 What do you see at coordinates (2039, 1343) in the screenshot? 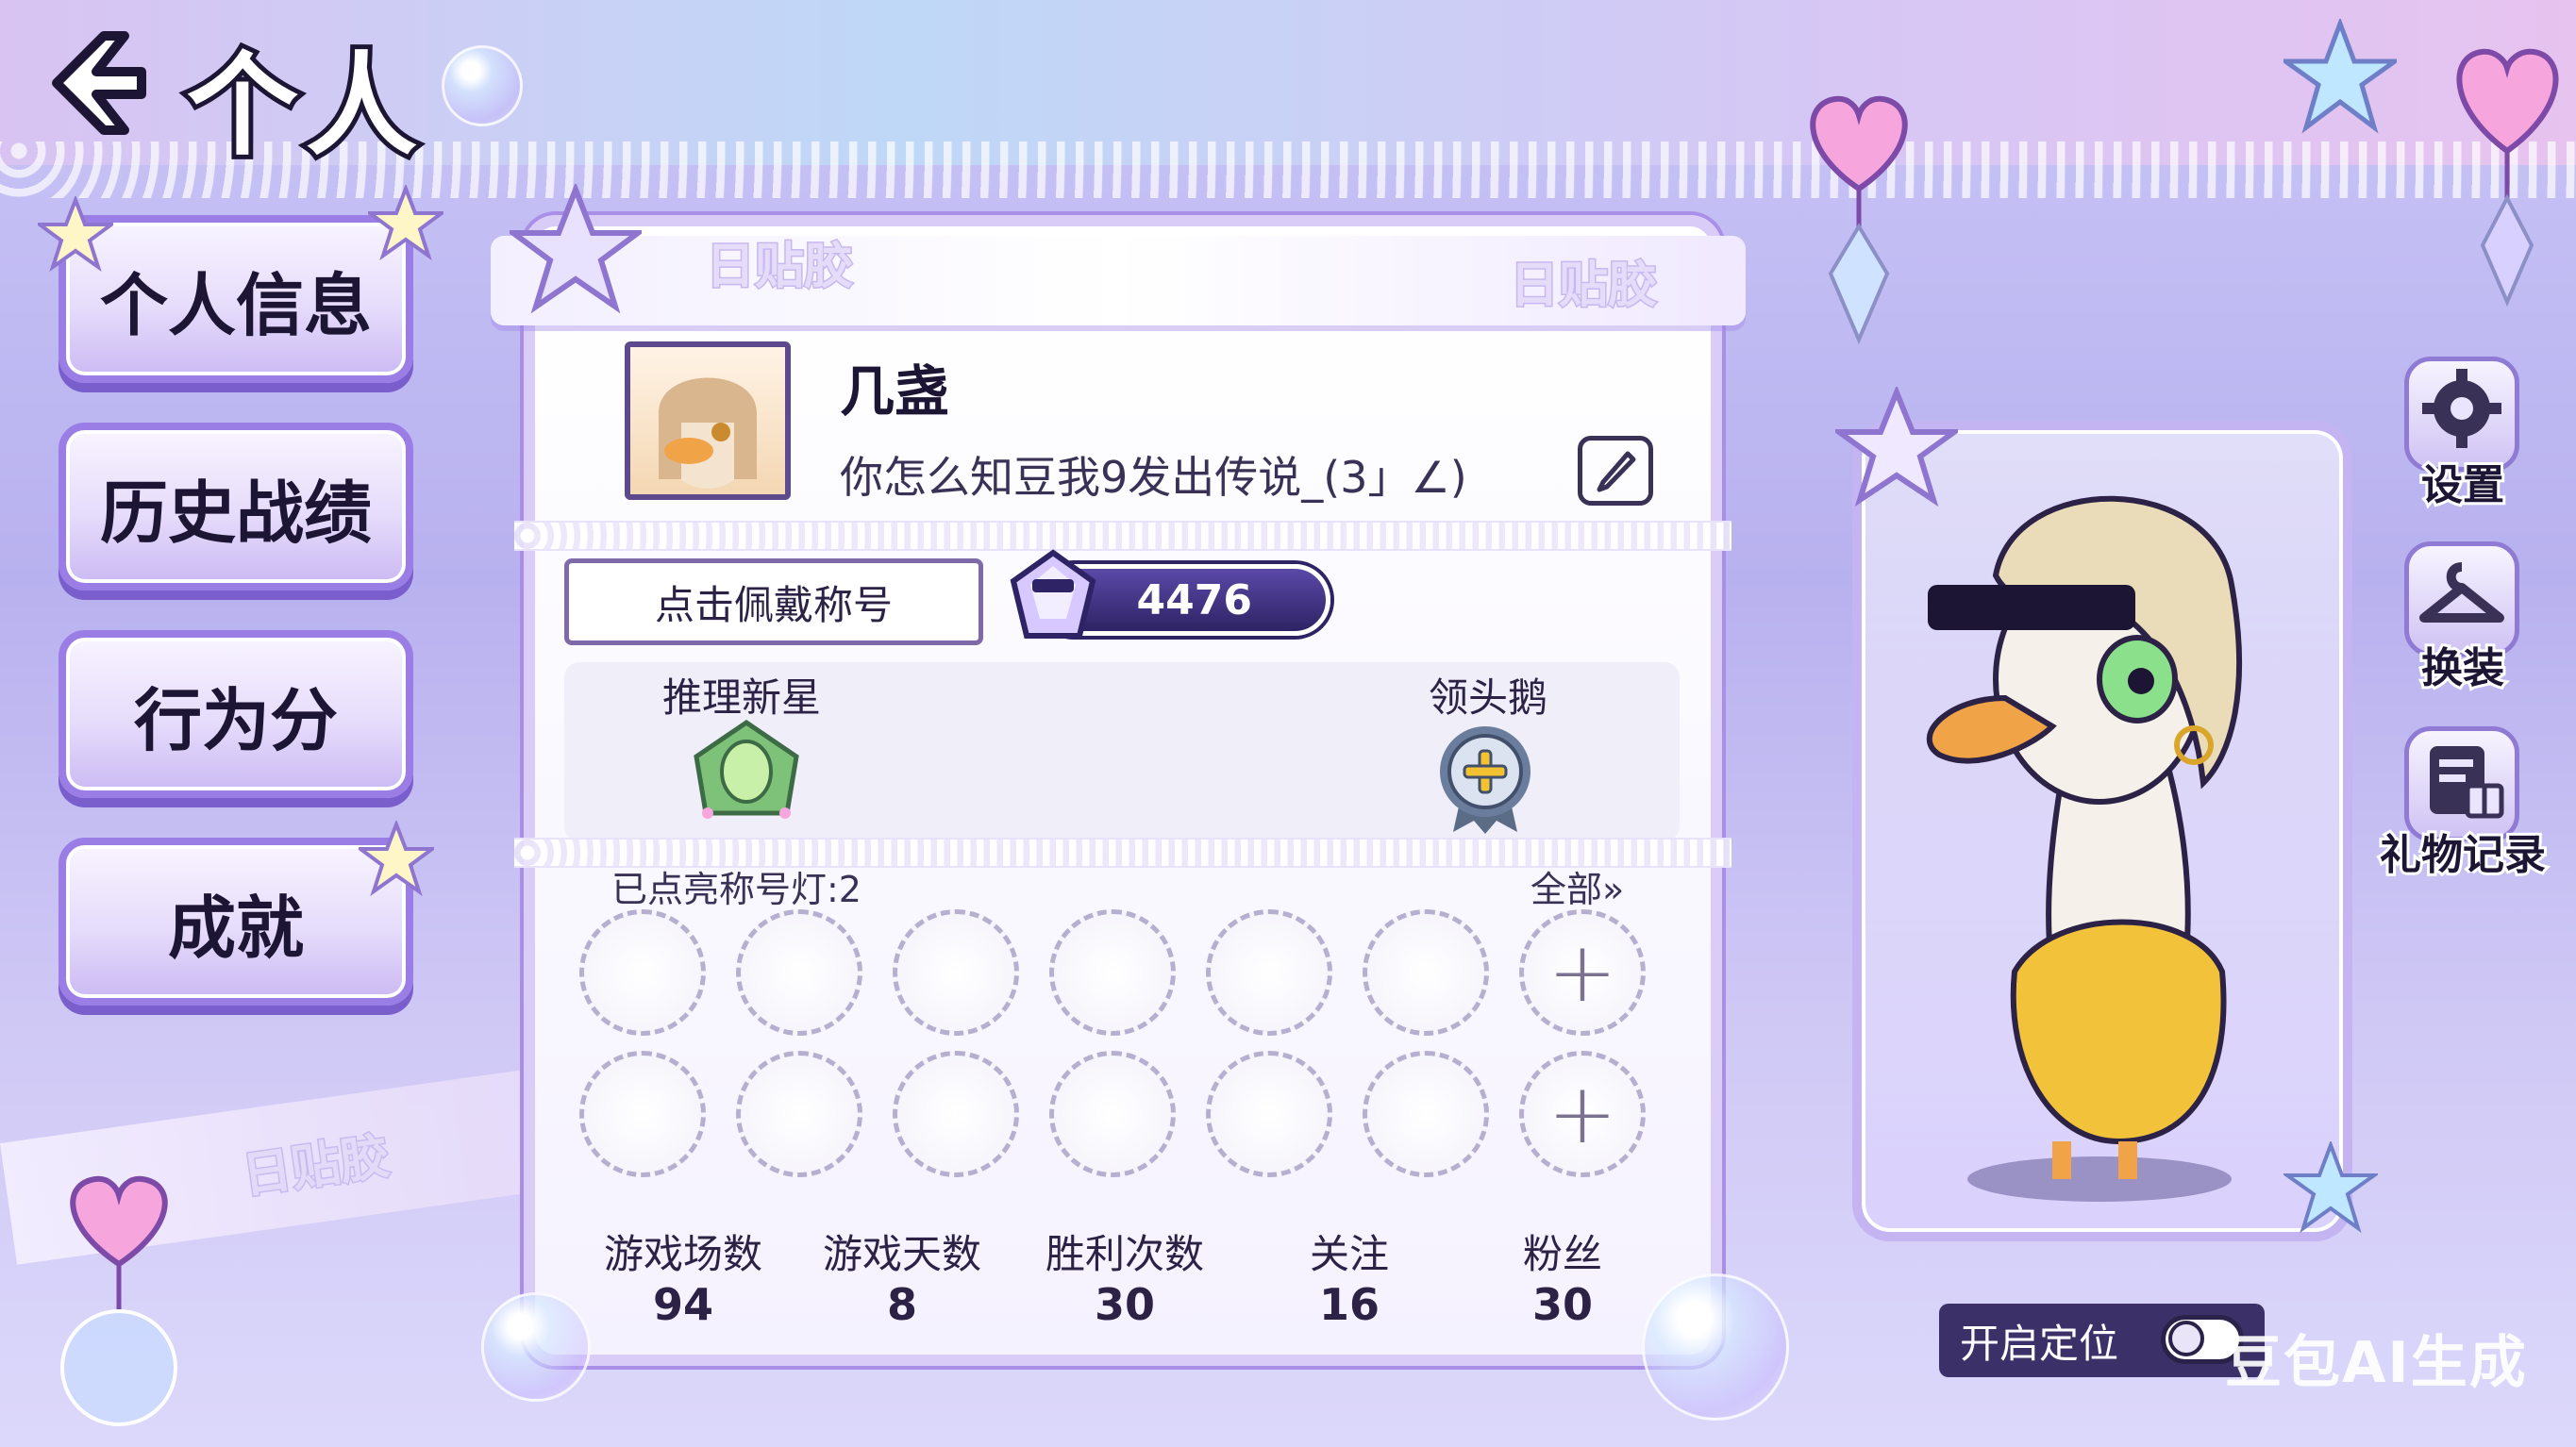
I see `location-label: 开启定位` at bounding box center [2039, 1343].